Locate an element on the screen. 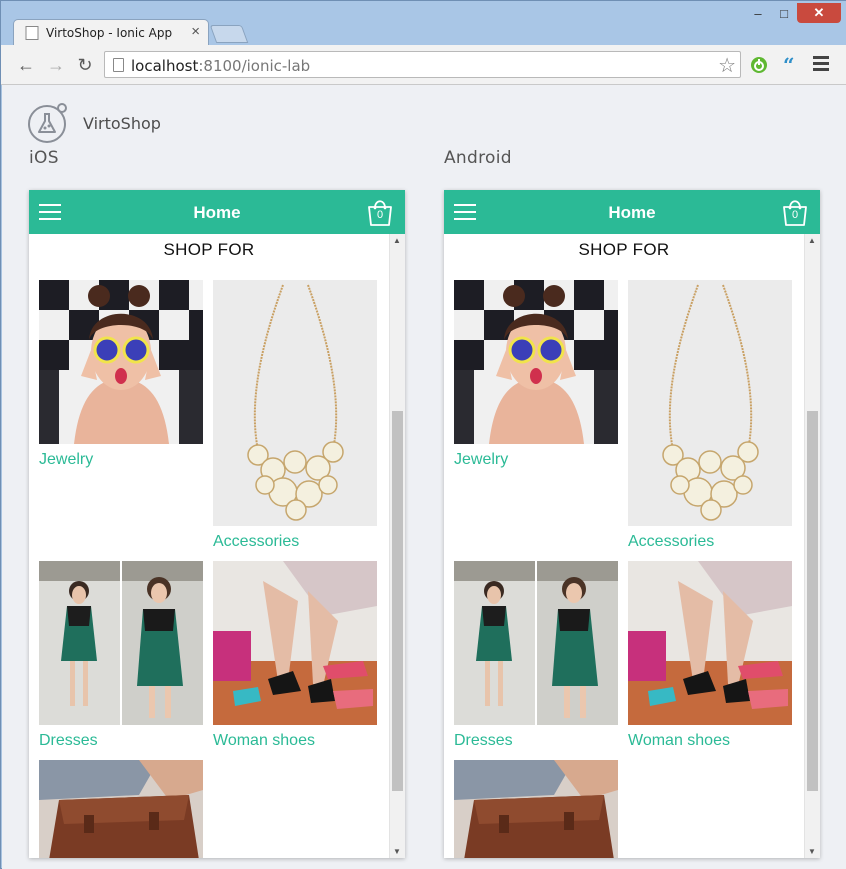  browser-tab: VirtoShop - Ionic App × is located at coordinates (111, 32).